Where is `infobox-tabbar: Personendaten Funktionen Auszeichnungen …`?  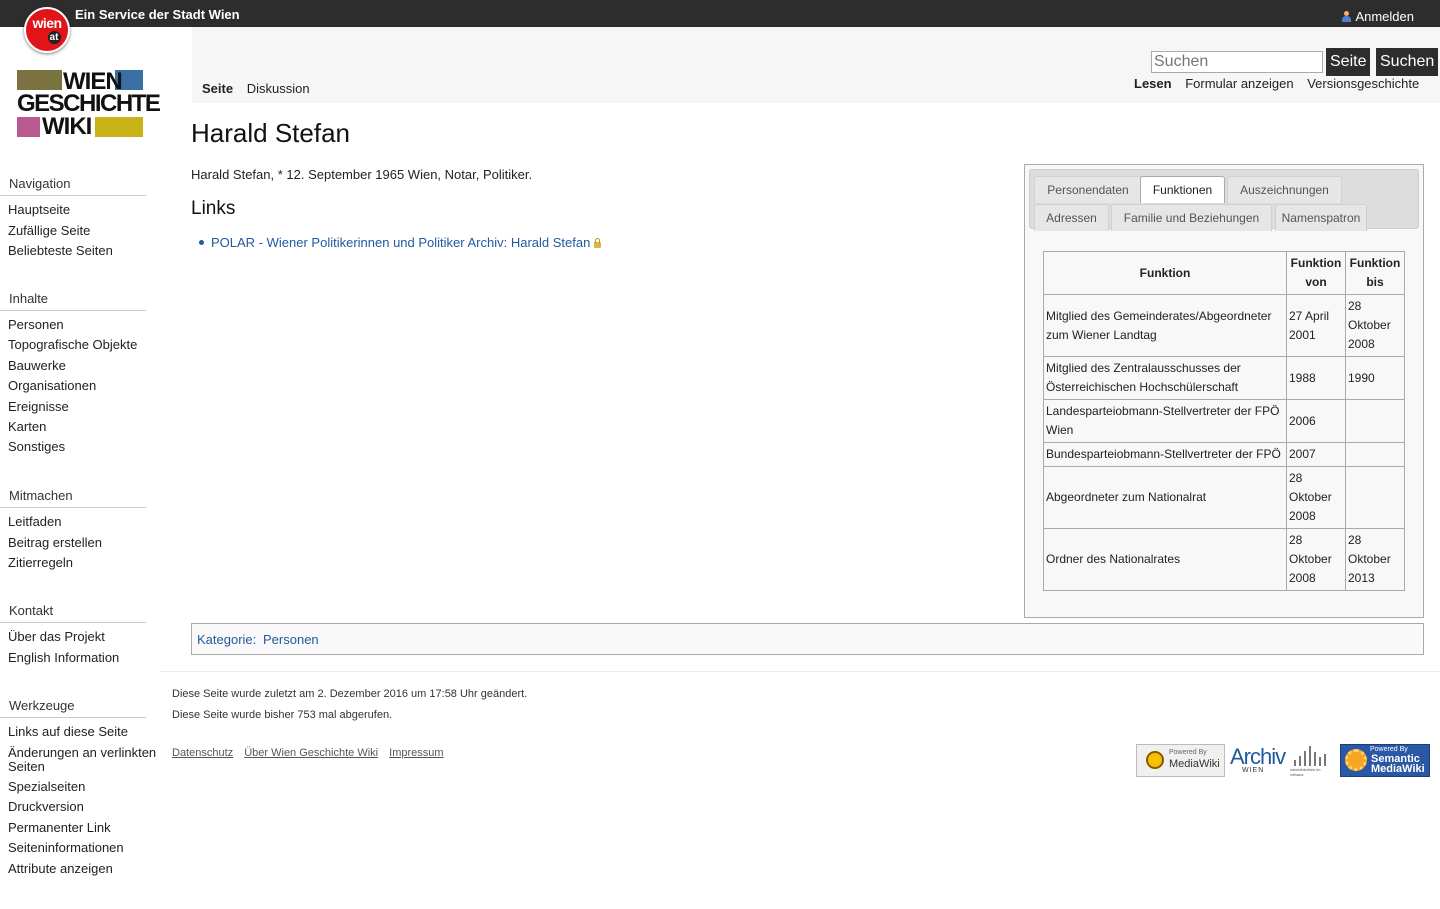 infobox-tabbar: Personendaten Funktionen Auszeichnungen … is located at coordinates (1224, 200).